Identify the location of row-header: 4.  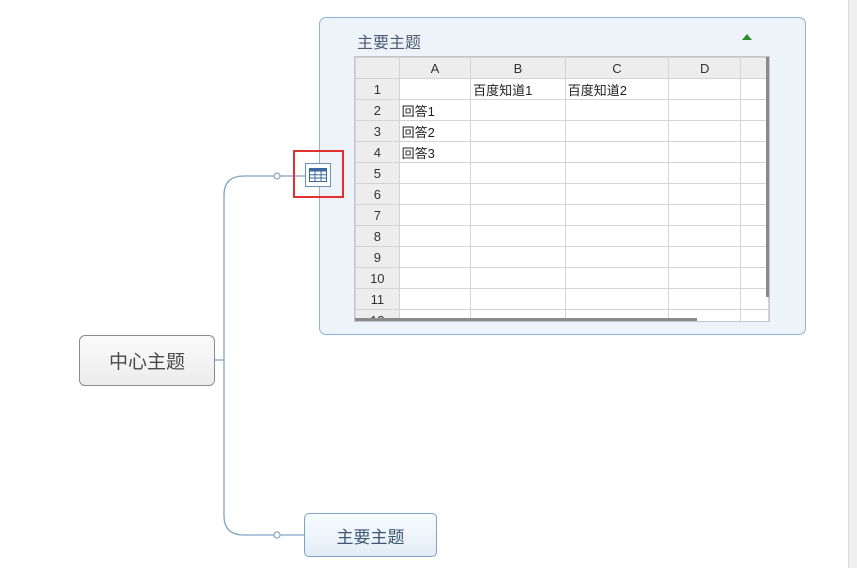
(377, 152).